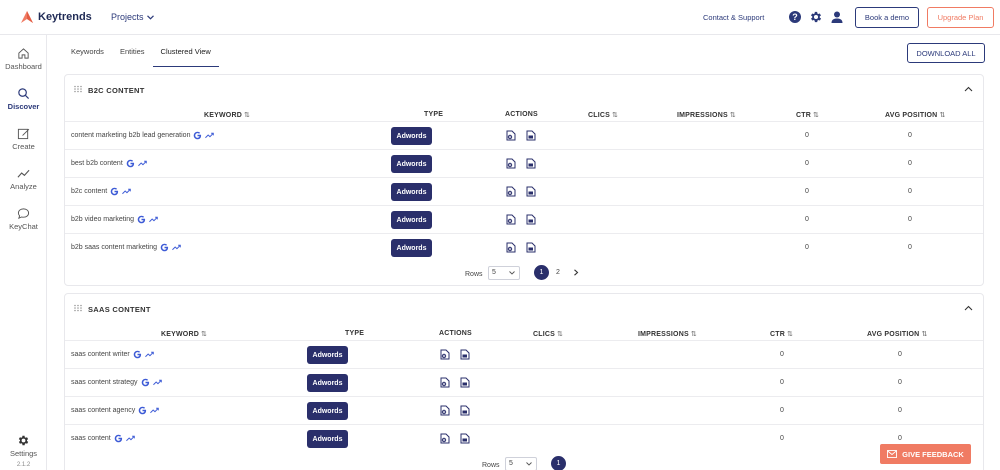  I want to click on give-feedback-button: GIVE FEEDBACK, so click(925, 454).